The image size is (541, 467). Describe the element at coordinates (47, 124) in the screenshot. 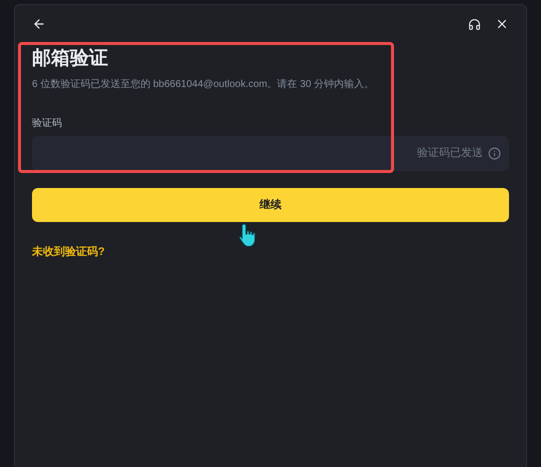

I see `field-label: 验证码` at that location.